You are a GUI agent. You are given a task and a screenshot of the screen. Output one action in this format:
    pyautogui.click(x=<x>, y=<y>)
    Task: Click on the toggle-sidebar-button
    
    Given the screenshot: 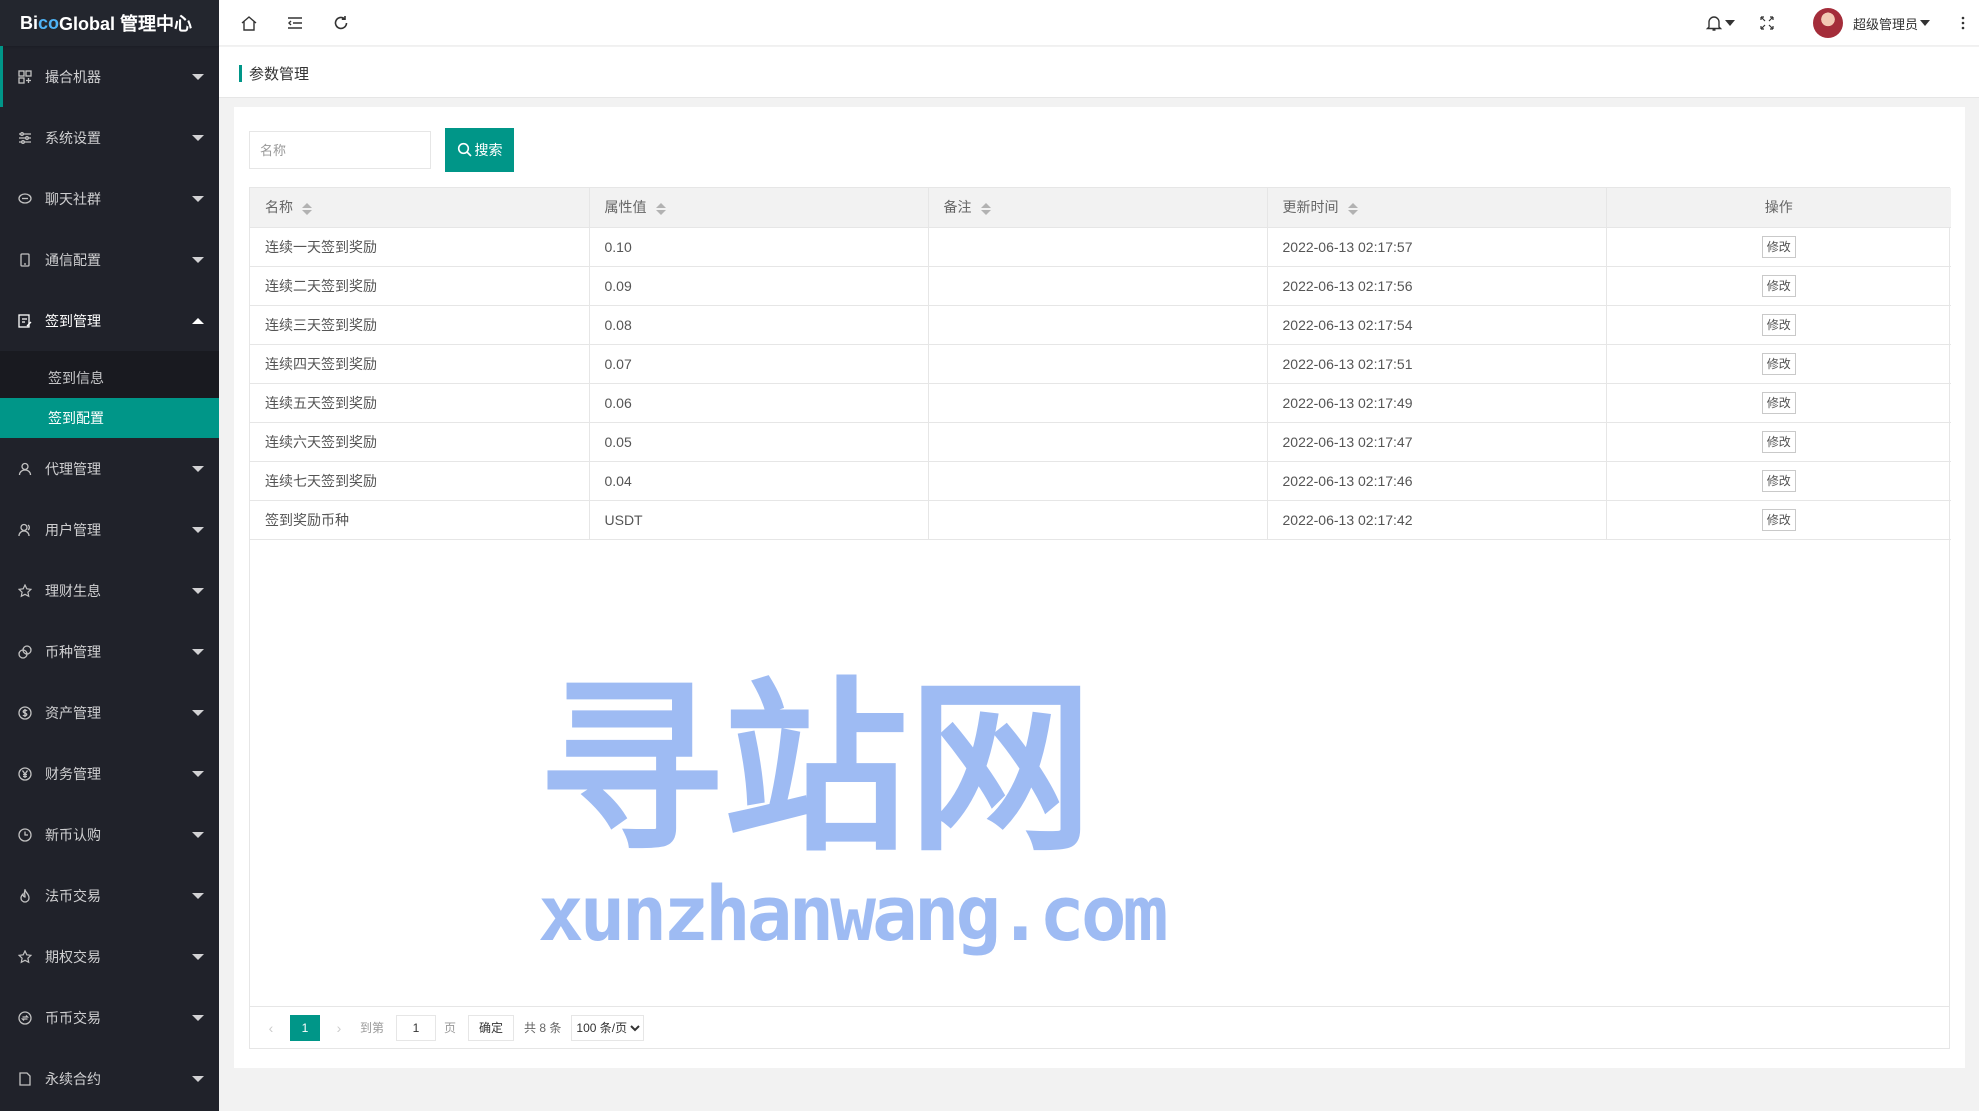 What is the action you would take?
    pyautogui.click(x=295, y=23)
    